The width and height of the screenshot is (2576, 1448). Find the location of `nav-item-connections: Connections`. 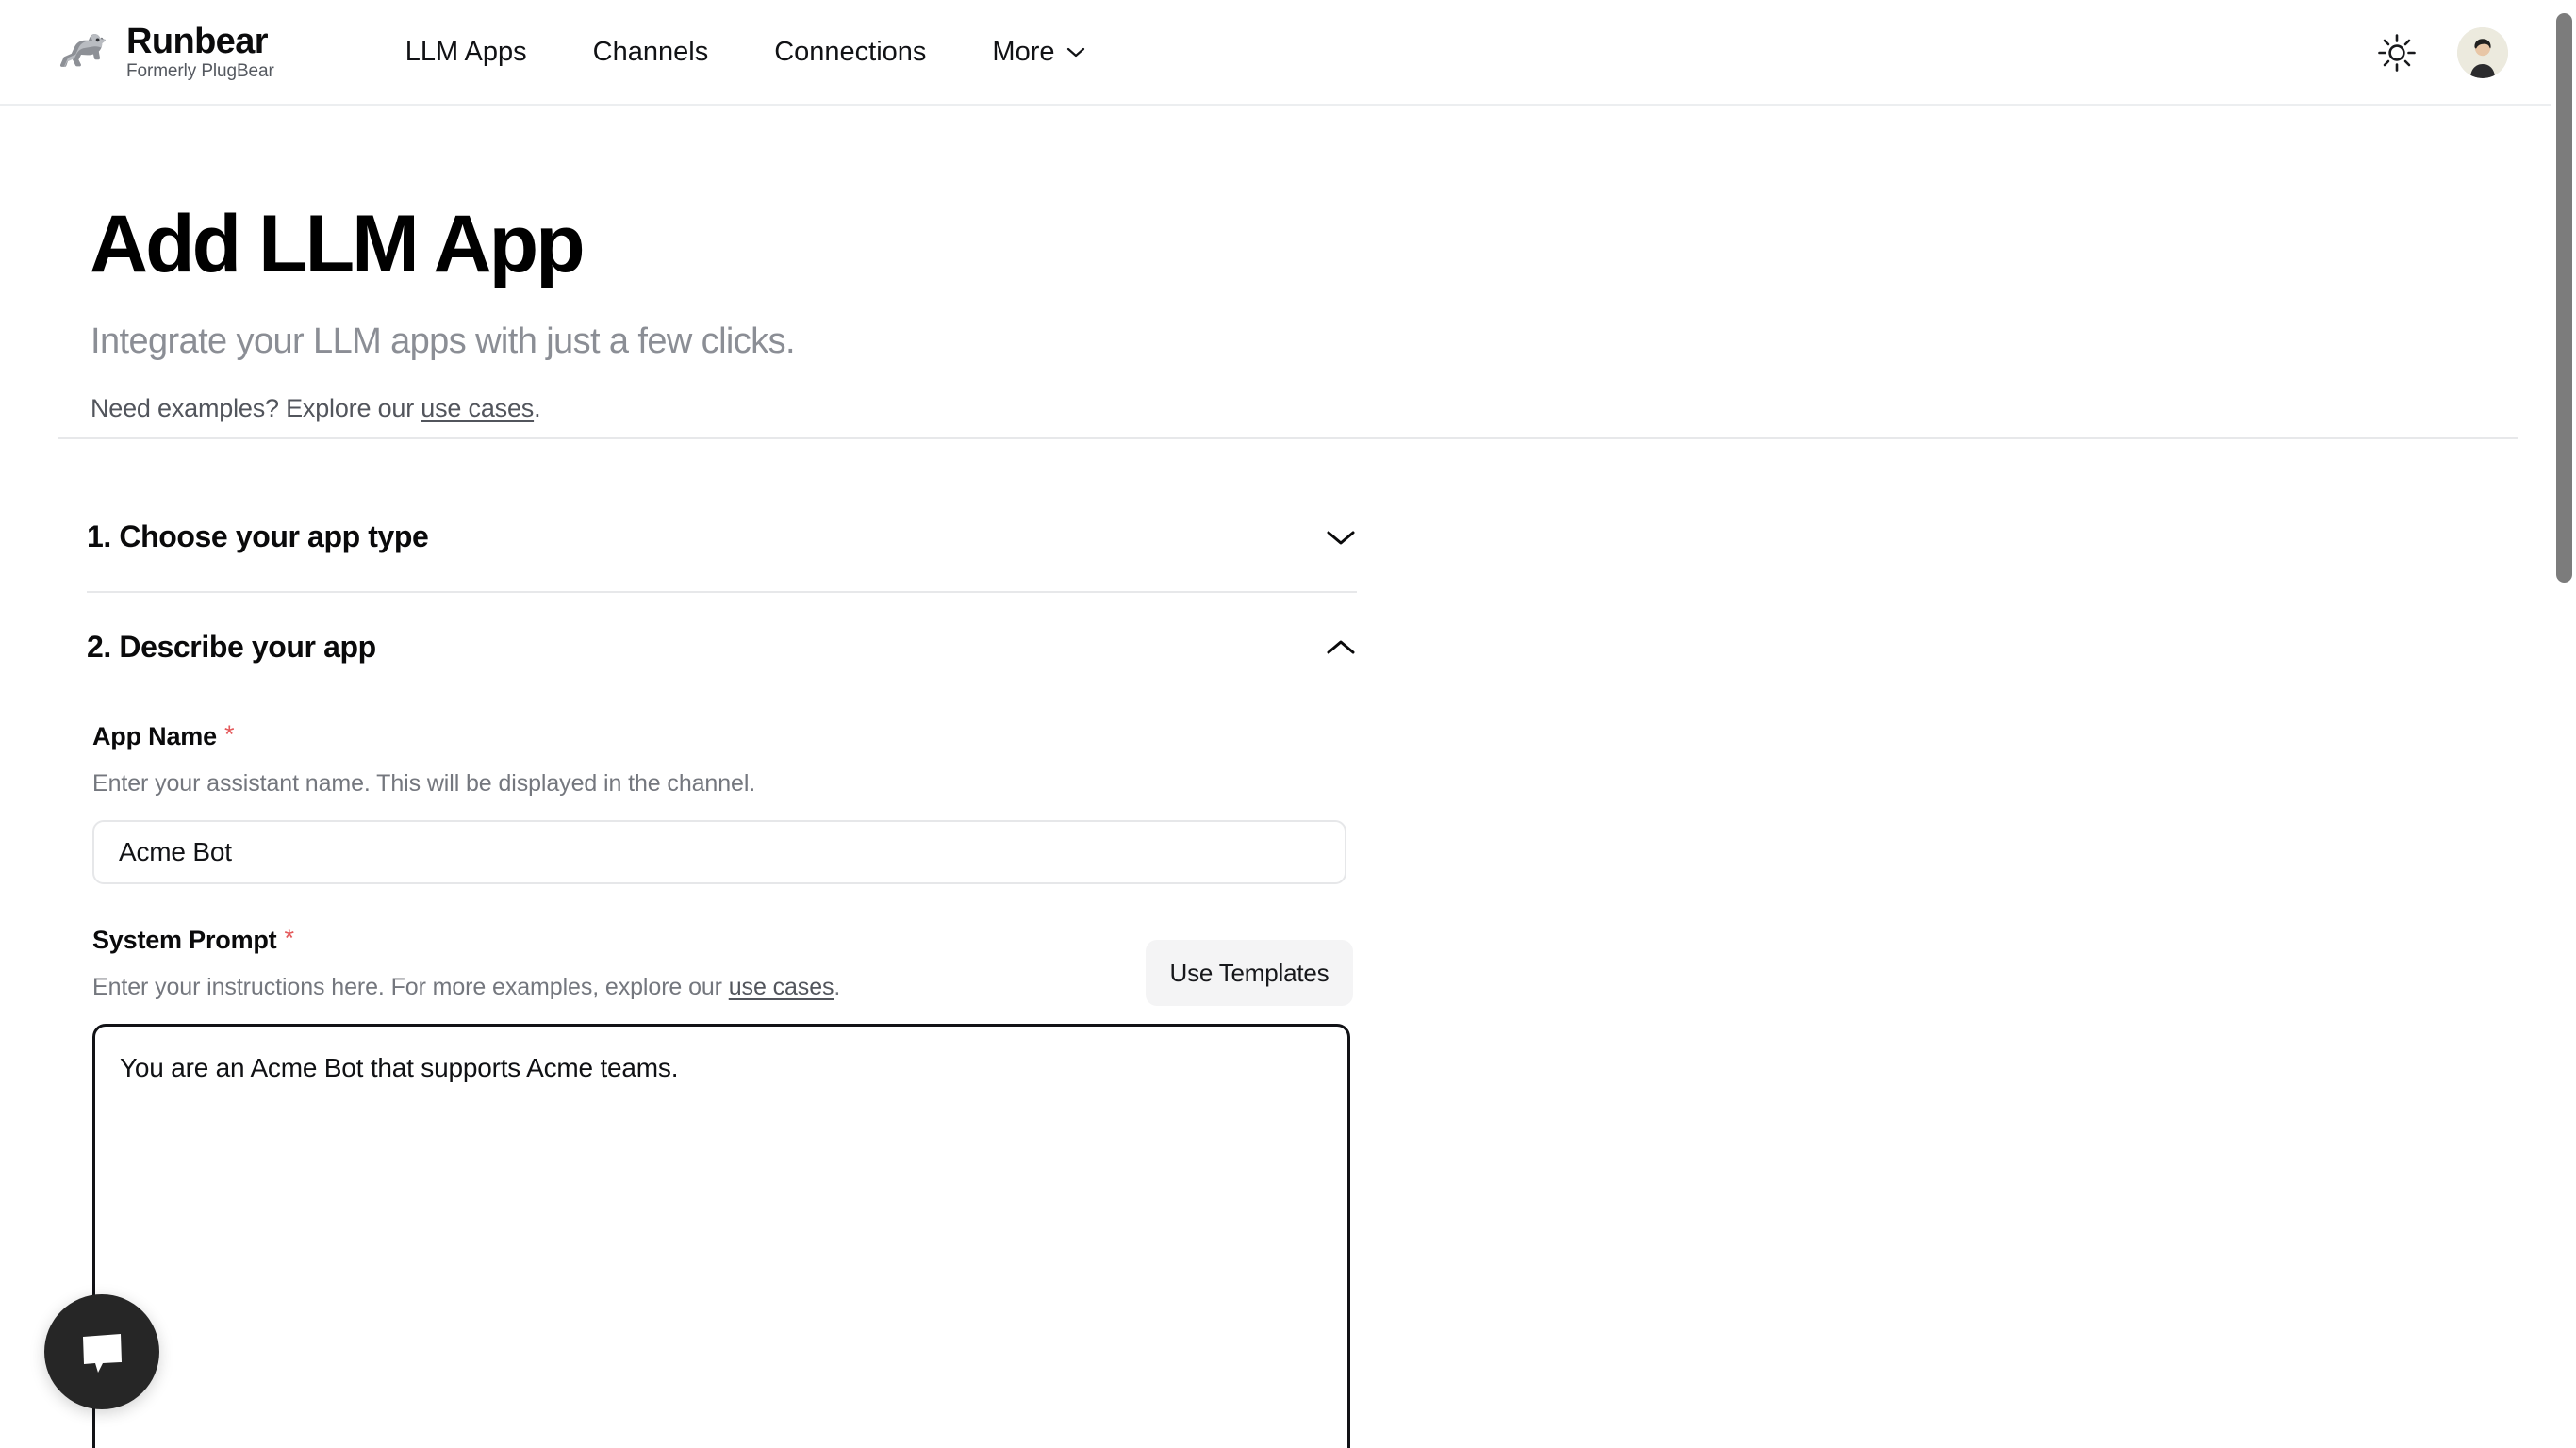

nav-item-connections: Connections is located at coordinates (850, 52).